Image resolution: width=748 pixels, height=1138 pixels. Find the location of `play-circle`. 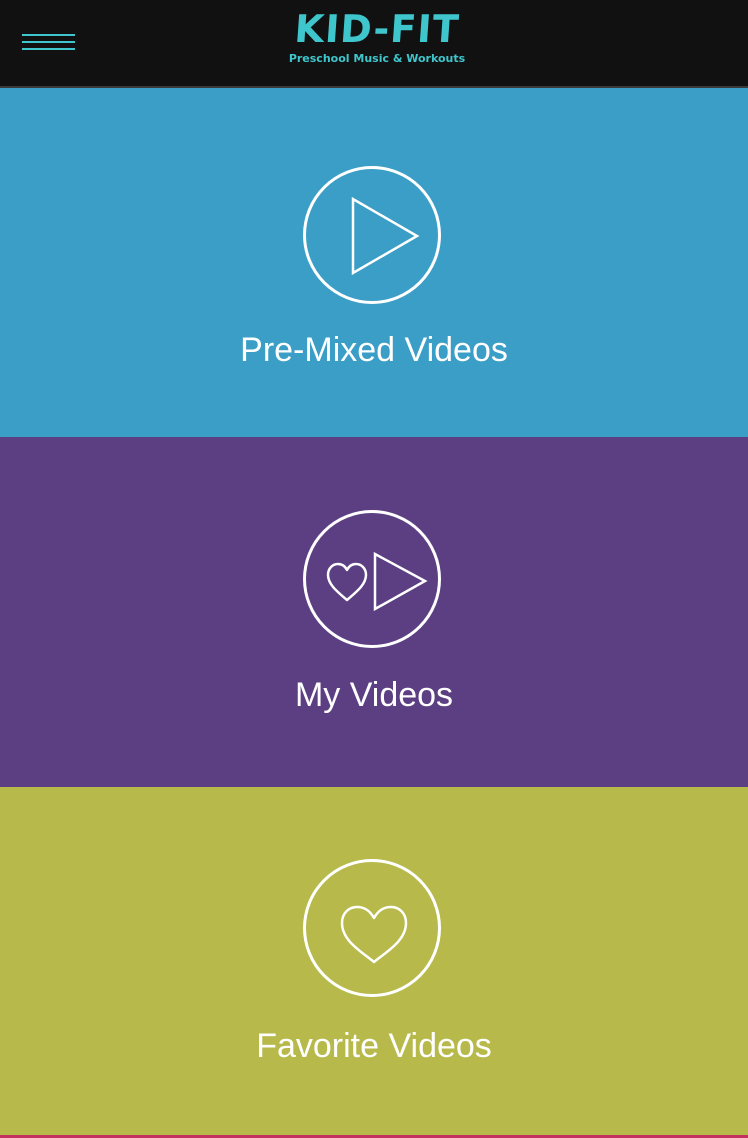

play-circle is located at coordinates (372, 235).